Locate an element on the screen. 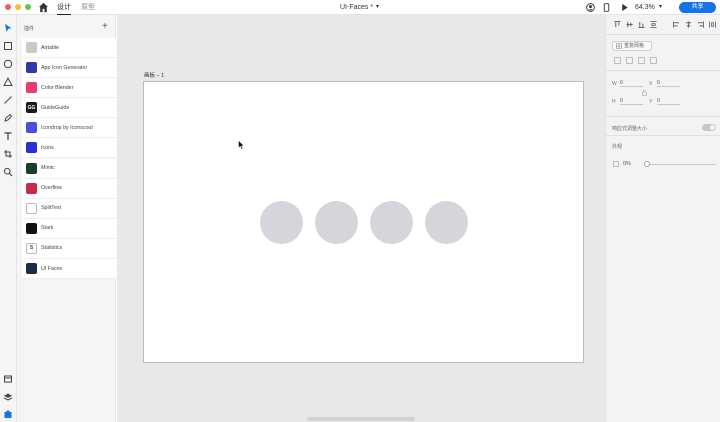  pen-tool-icon is located at coordinates (8, 118).